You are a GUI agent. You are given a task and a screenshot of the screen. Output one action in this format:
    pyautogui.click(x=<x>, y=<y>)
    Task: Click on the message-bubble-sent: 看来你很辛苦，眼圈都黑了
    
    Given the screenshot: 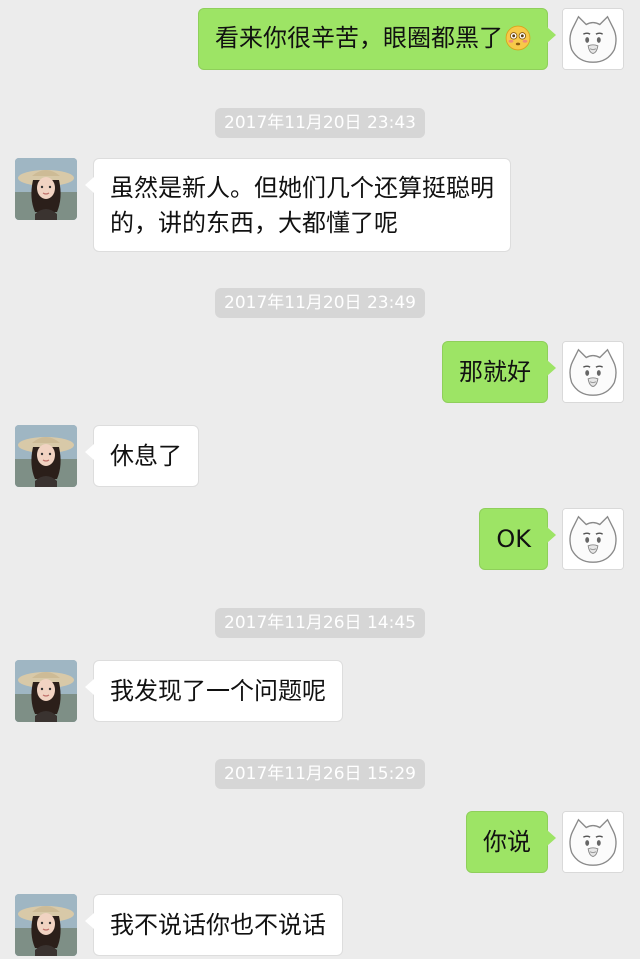 What is the action you would take?
    pyautogui.click(x=377, y=39)
    